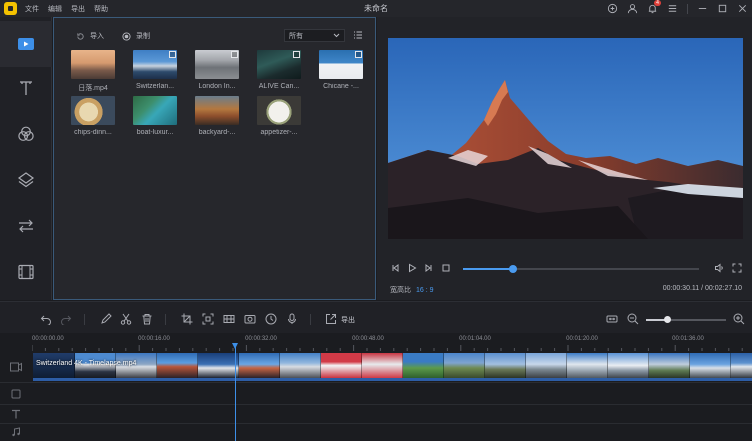  I want to click on play-icon, so click(412, 268).